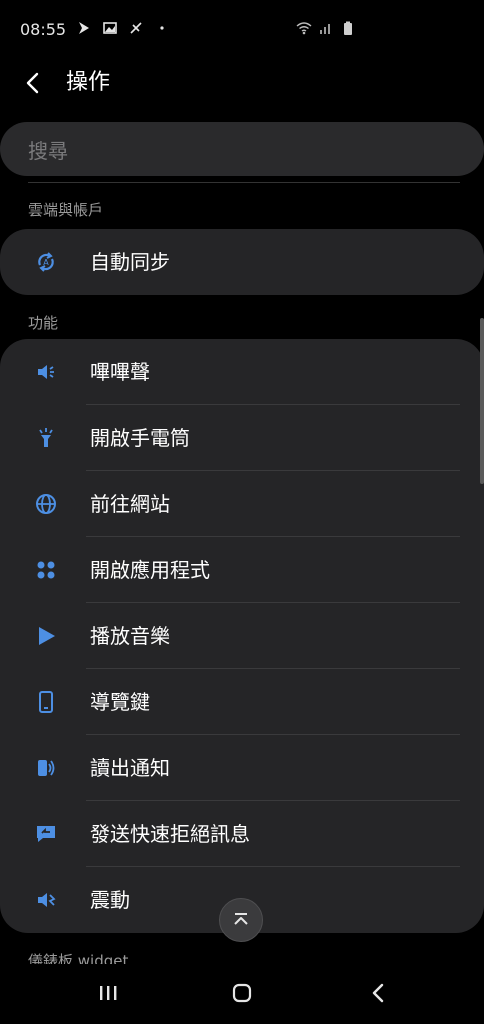 Image resolution: width=484 pixels, height=1024 pixels. I want to click on list-item-label: 嗶嗶聲, so click(120, 372).